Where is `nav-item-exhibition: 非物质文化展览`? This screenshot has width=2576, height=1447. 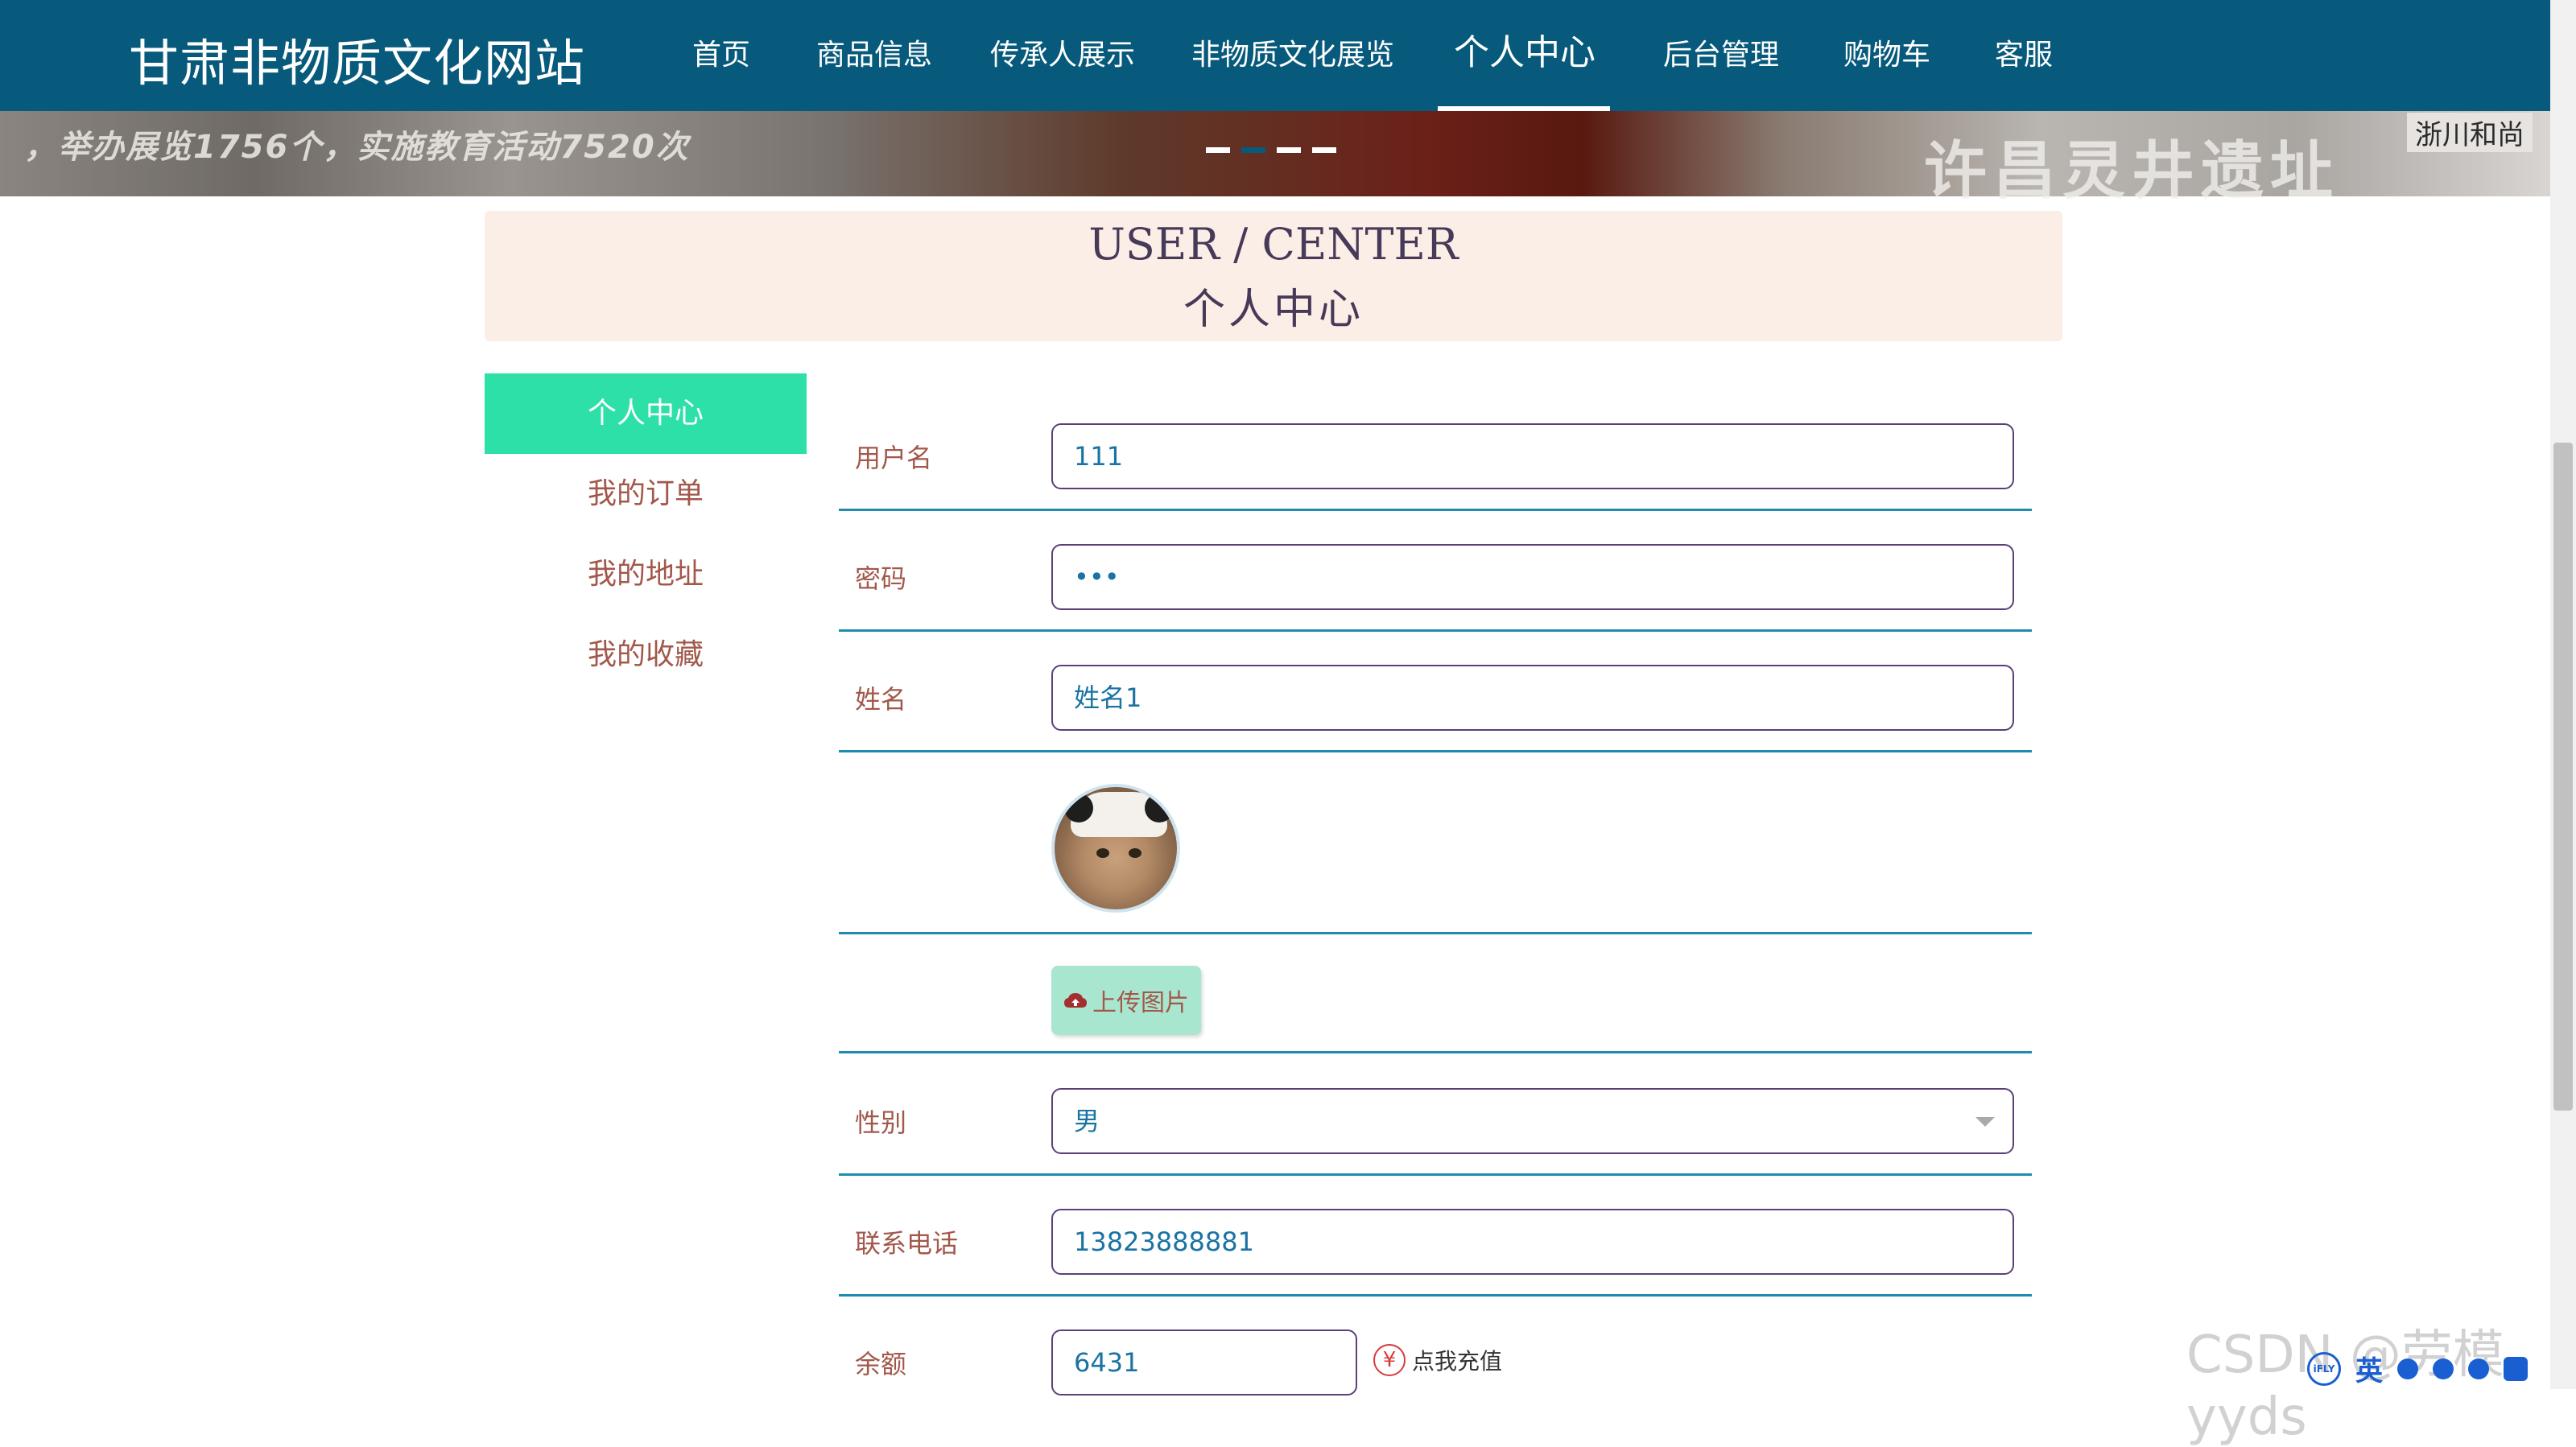
nav-item-exhibition: 非物质文化展览 is located at coordinates (1292, 56).